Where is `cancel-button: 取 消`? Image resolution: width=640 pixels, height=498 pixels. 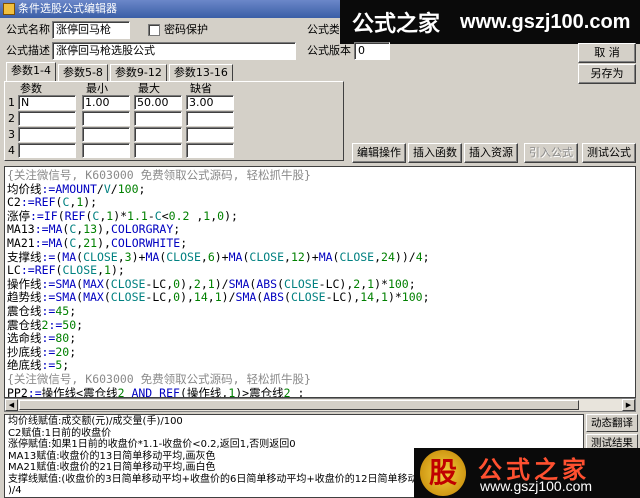 cancel-button: 取 消 is located at coordinates (607, 53).